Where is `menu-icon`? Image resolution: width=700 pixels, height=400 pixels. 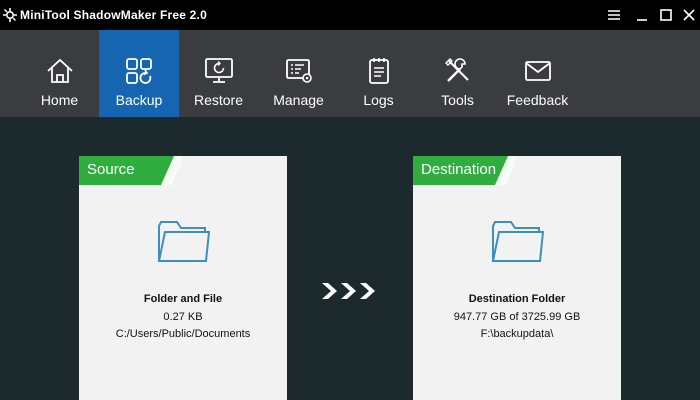 menu-icon is located at coordinates (614, 15).